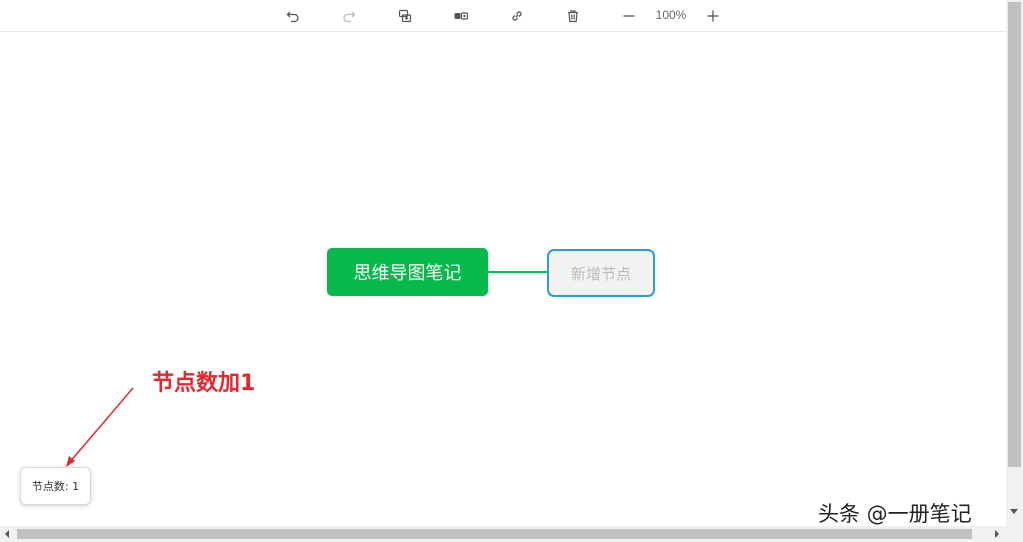  Describe the element at coordinates (895, 514) in the screenshot. I see `watermark: 头条 @一册笔记` at that location.